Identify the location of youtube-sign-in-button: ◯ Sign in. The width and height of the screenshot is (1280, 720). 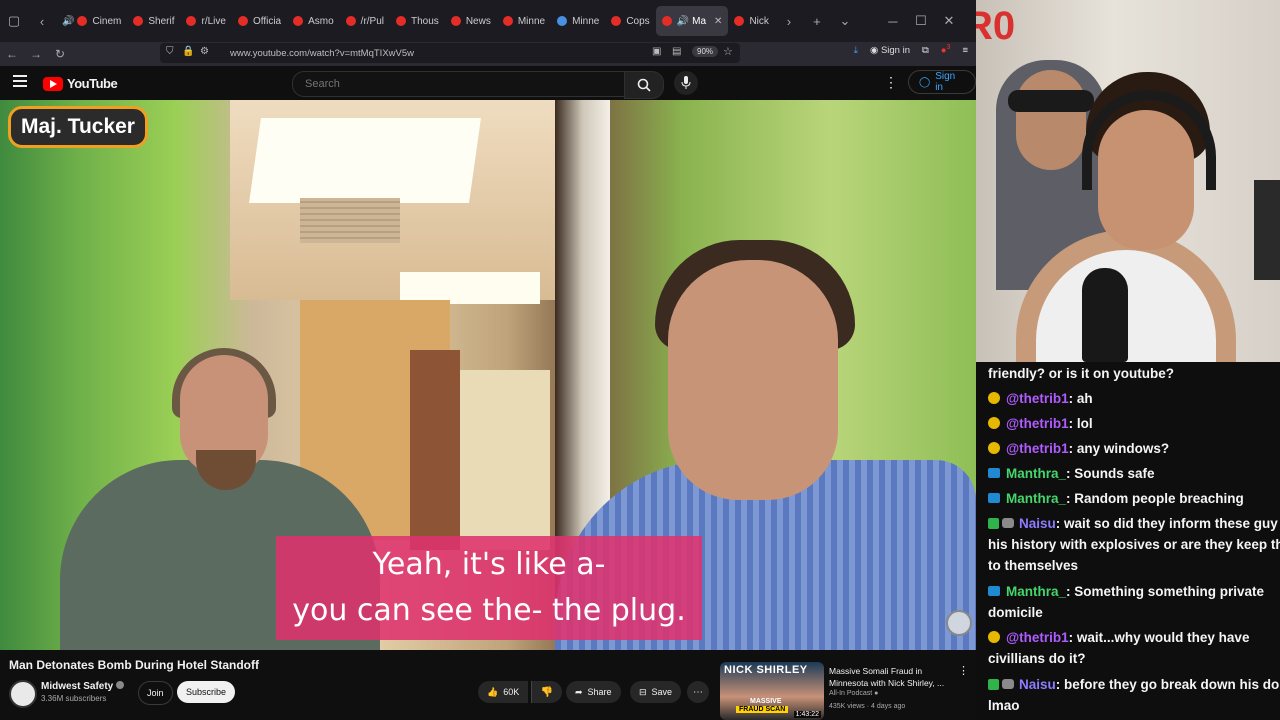
(942, 82).